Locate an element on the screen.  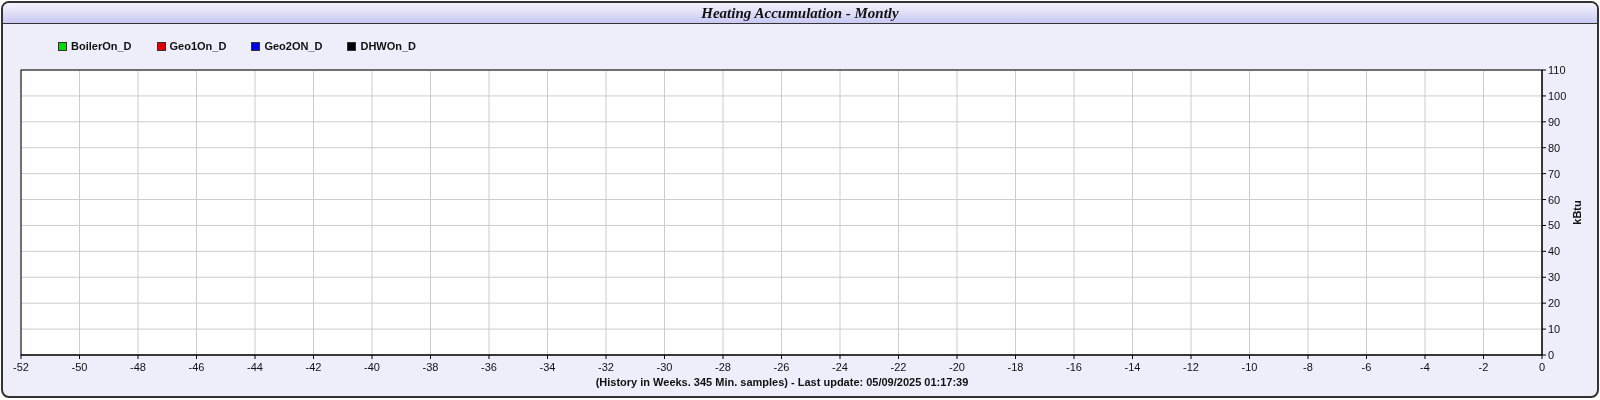
y-tick-label: 90 is located at coordinates (1554, 121).